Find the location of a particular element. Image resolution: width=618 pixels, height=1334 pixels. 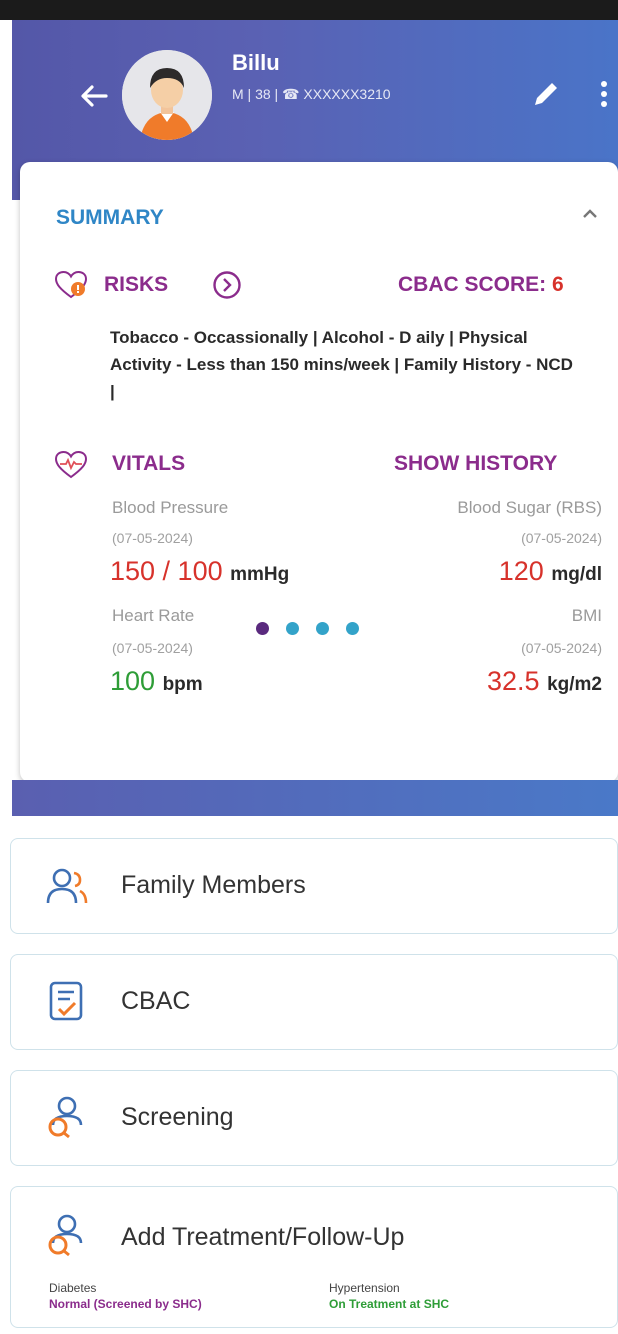

cbac-item: CBAC is located at coordinates (314, 1002).